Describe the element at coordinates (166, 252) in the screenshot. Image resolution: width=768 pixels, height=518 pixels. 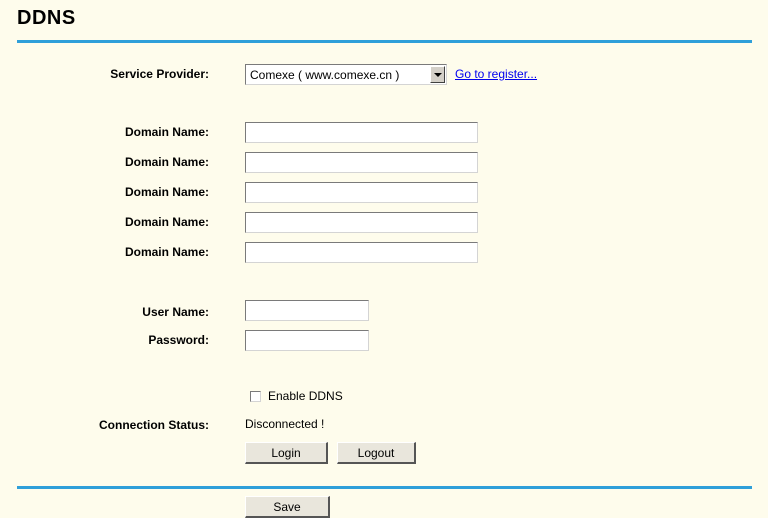
I see `domain-name-label-5: Domain Name:` at that location.